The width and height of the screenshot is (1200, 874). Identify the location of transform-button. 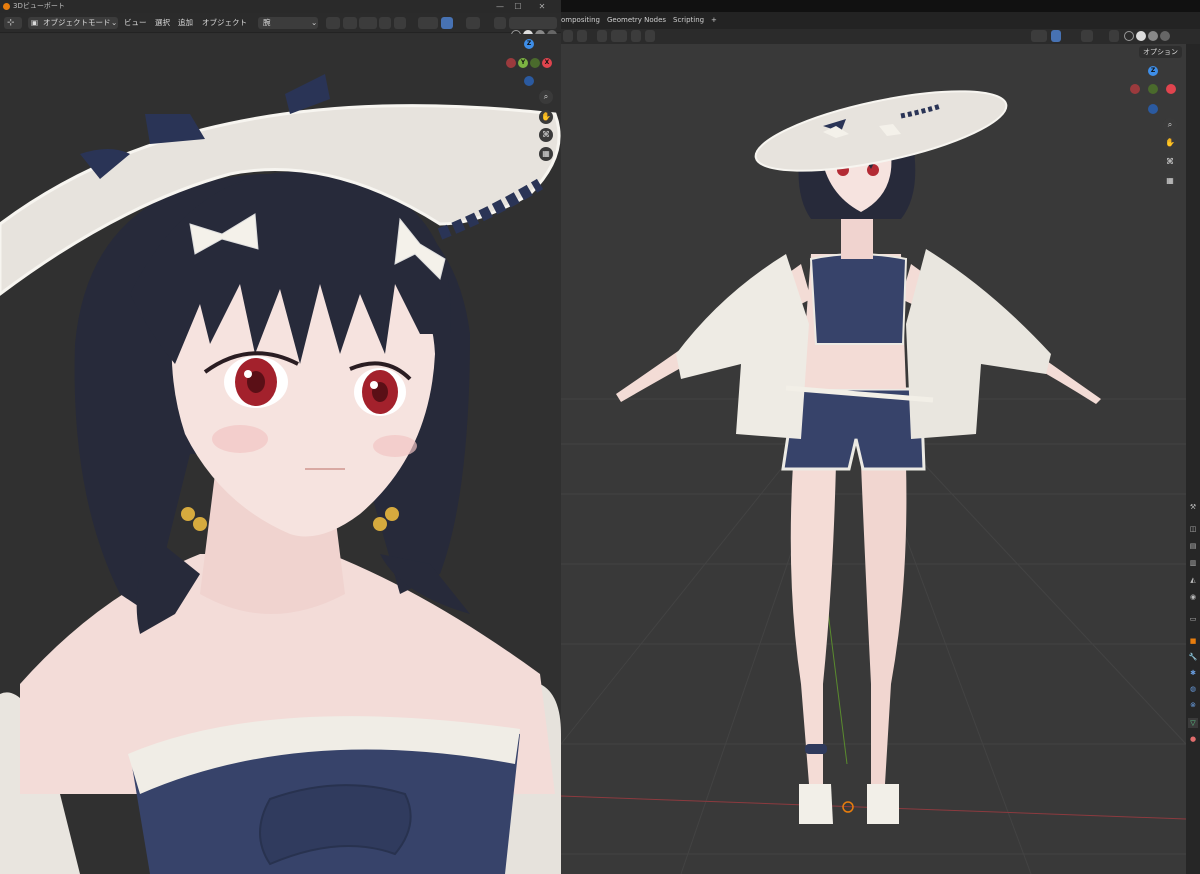
(568, 36).